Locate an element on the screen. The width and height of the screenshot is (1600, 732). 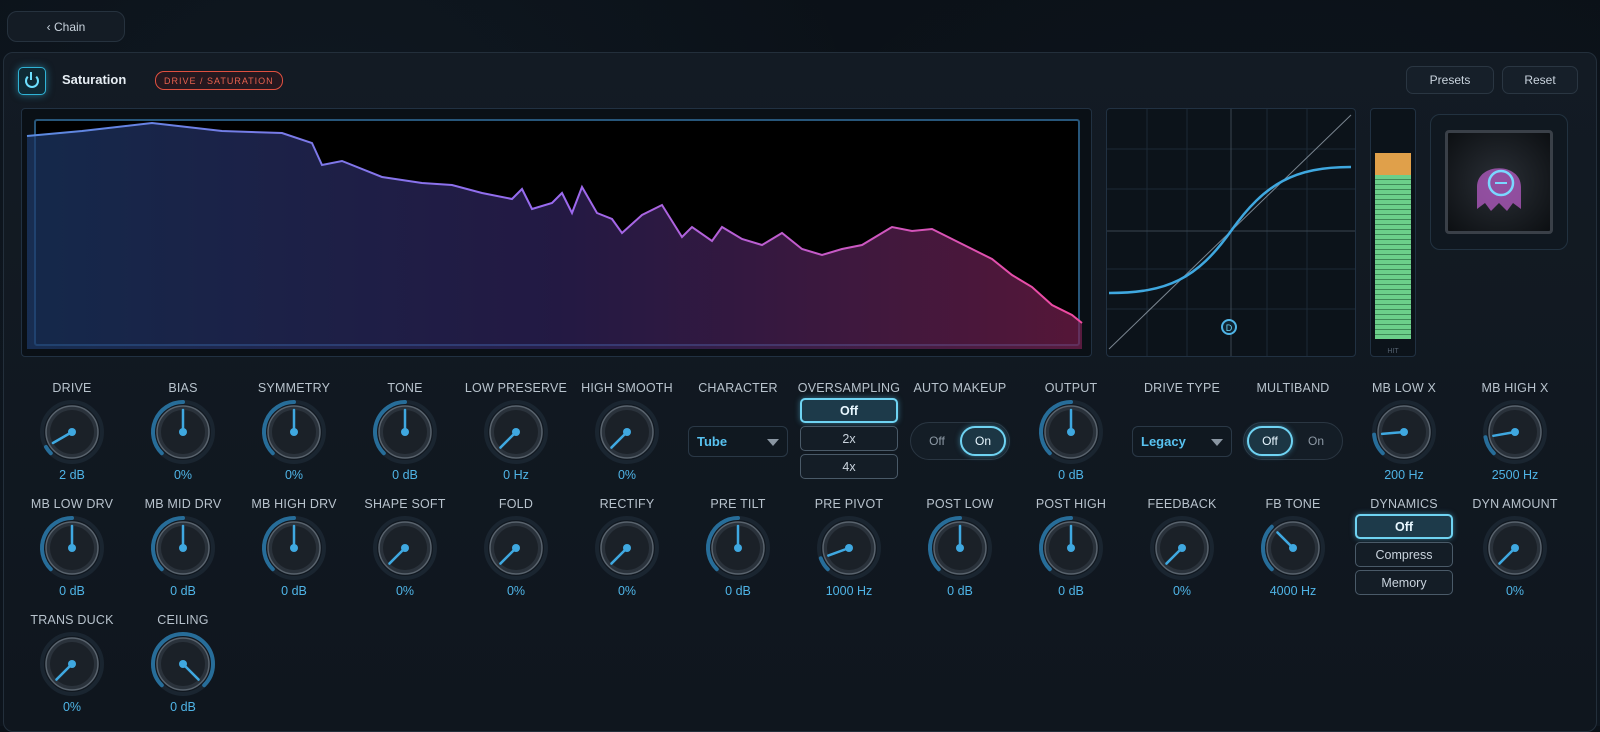
drive-type-dropdown: Legacy is located at coordinates (1182, 441).